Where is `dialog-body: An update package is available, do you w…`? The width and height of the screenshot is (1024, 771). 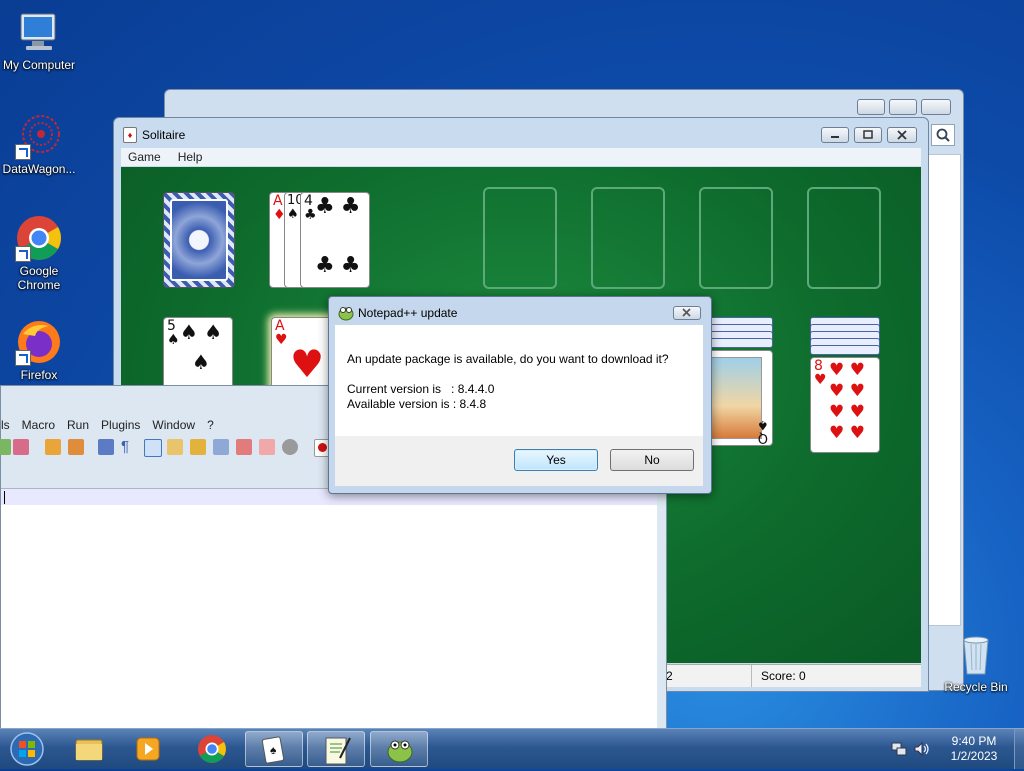
dialog-body: An update package is available, do you w… is located at coordinates (519, 380).